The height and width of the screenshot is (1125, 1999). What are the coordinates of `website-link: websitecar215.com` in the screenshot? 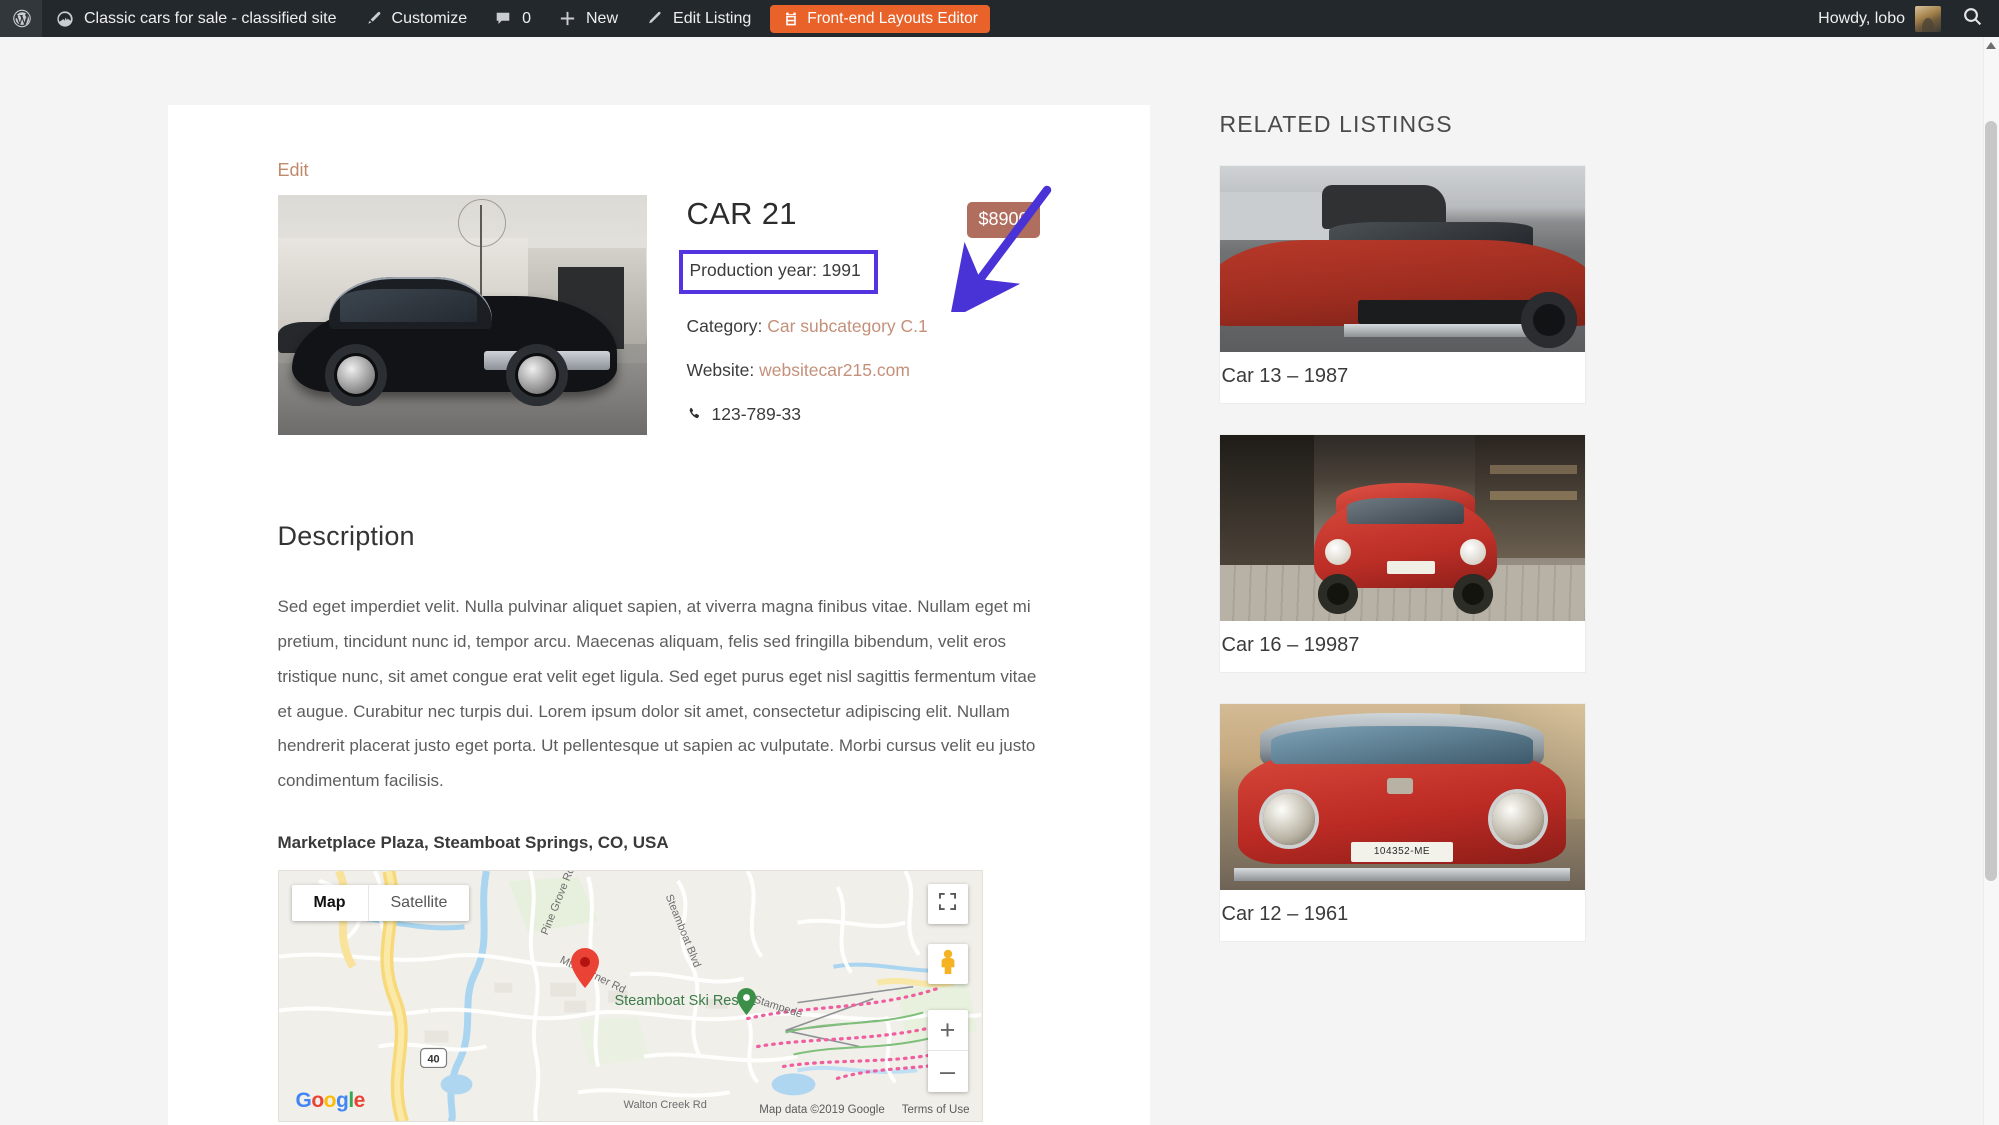 It's located at (834, 370).